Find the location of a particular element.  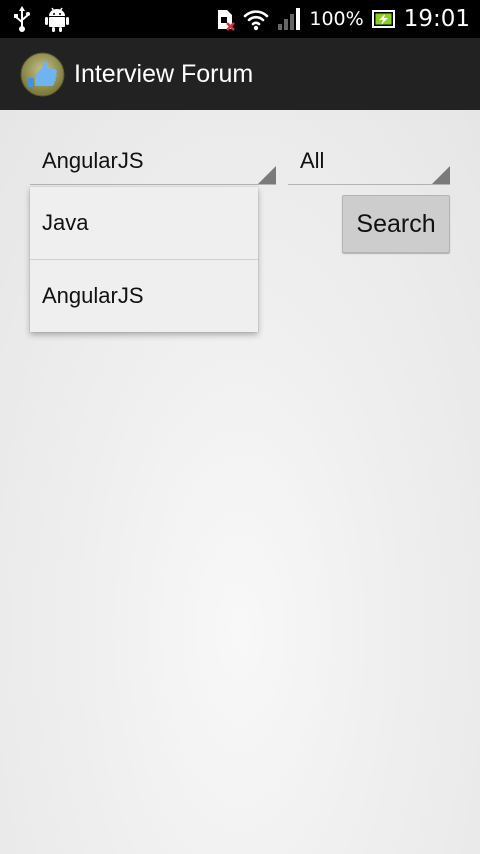

status-bar: 100% 19:01 is located at coordinates (240, 19).